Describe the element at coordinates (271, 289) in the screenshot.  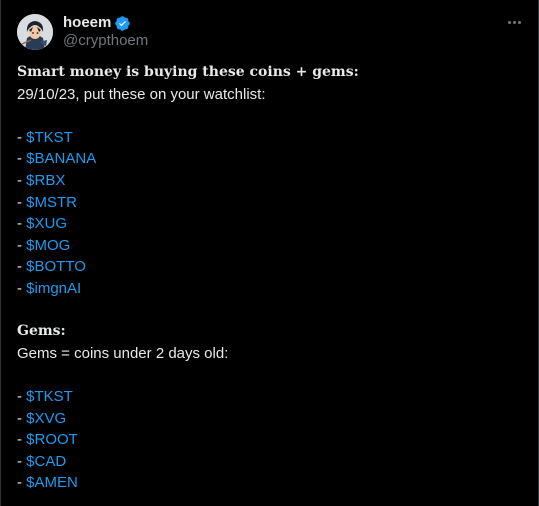
I see `list-item: - $imgnAI` at that location.